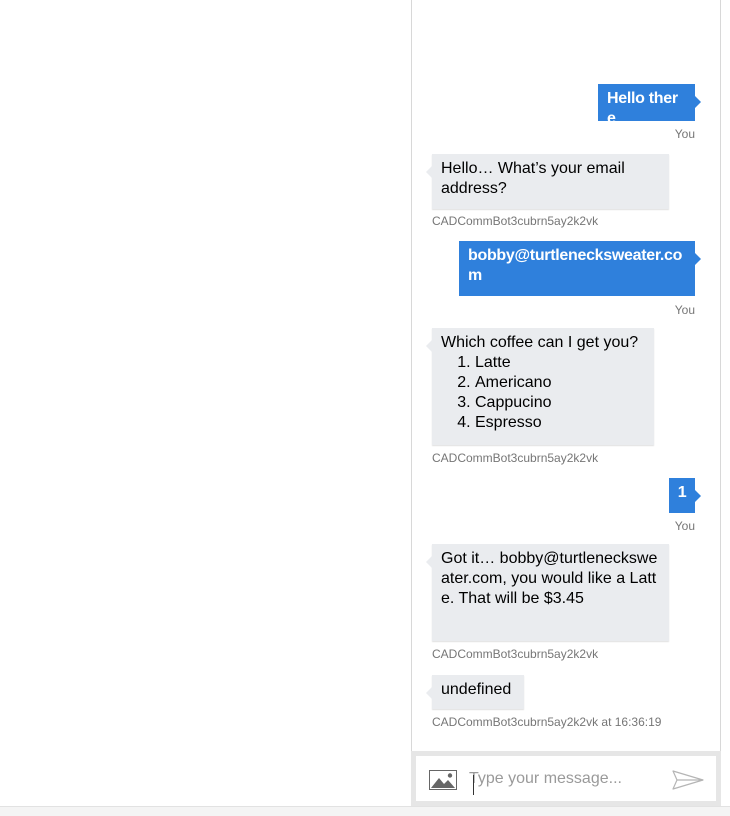 The image size is (730, 816). Describe the element at coordinates (560, 423) in the screenshot. I see `coffee-option: Espresso` at that location.